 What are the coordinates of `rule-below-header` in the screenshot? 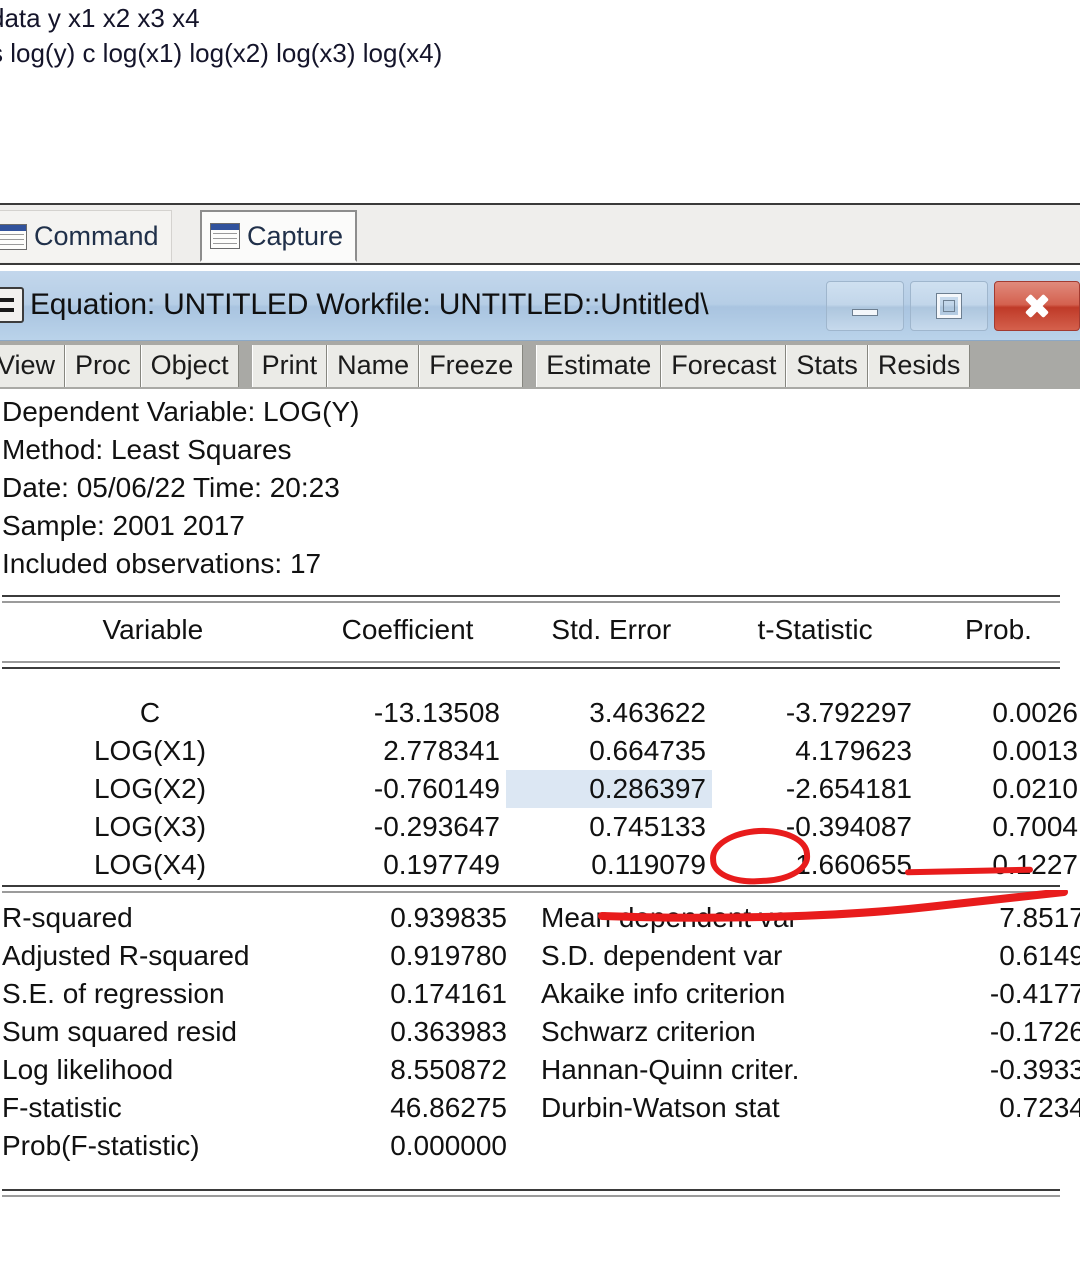 It's located at (531, 665).